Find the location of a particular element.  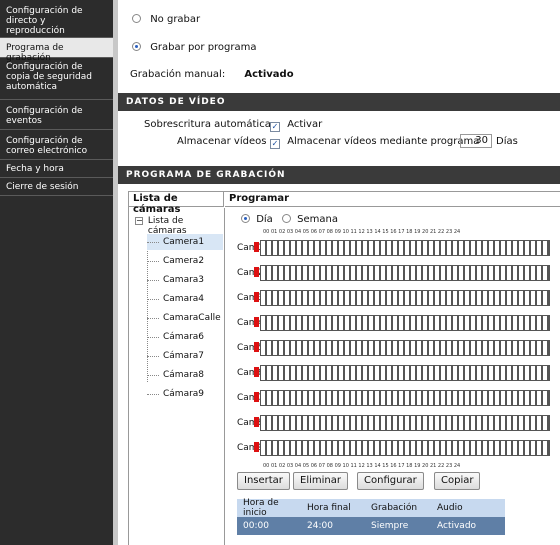

manual-recording-label: Grabación manual: is located at coordinates (178, 74).